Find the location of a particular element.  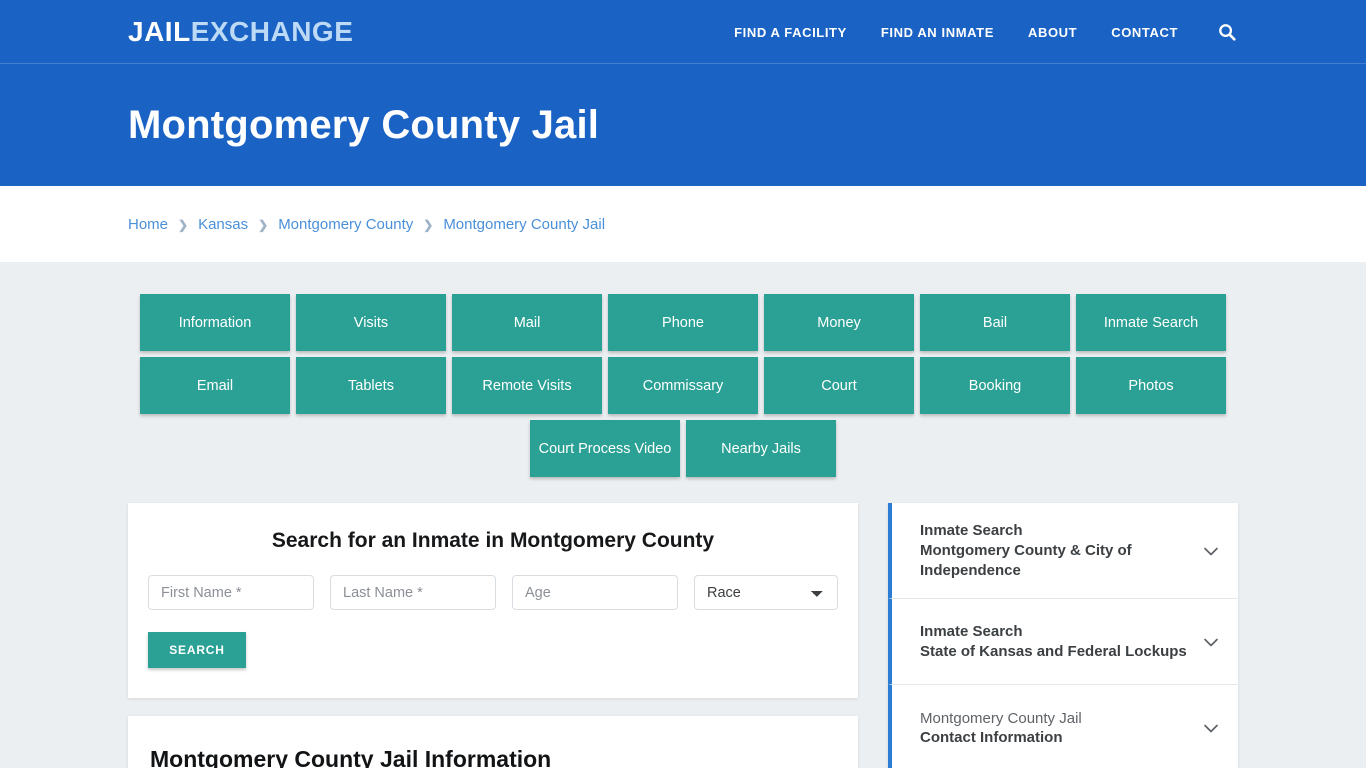

tile-remote-visits: Remote Visits is located at coordinates (527, 385).